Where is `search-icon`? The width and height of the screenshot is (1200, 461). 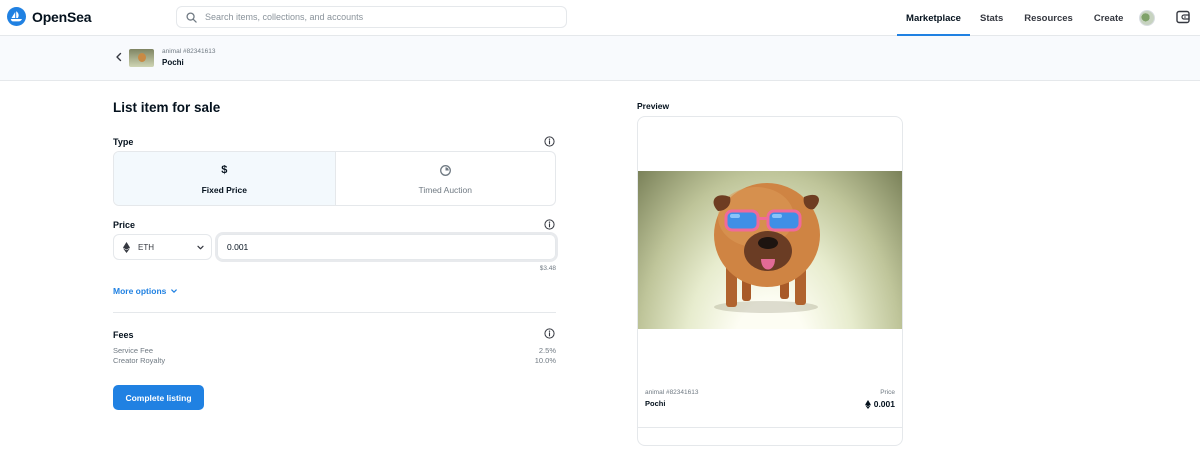
search-icon is located at coordinates (191, 17).